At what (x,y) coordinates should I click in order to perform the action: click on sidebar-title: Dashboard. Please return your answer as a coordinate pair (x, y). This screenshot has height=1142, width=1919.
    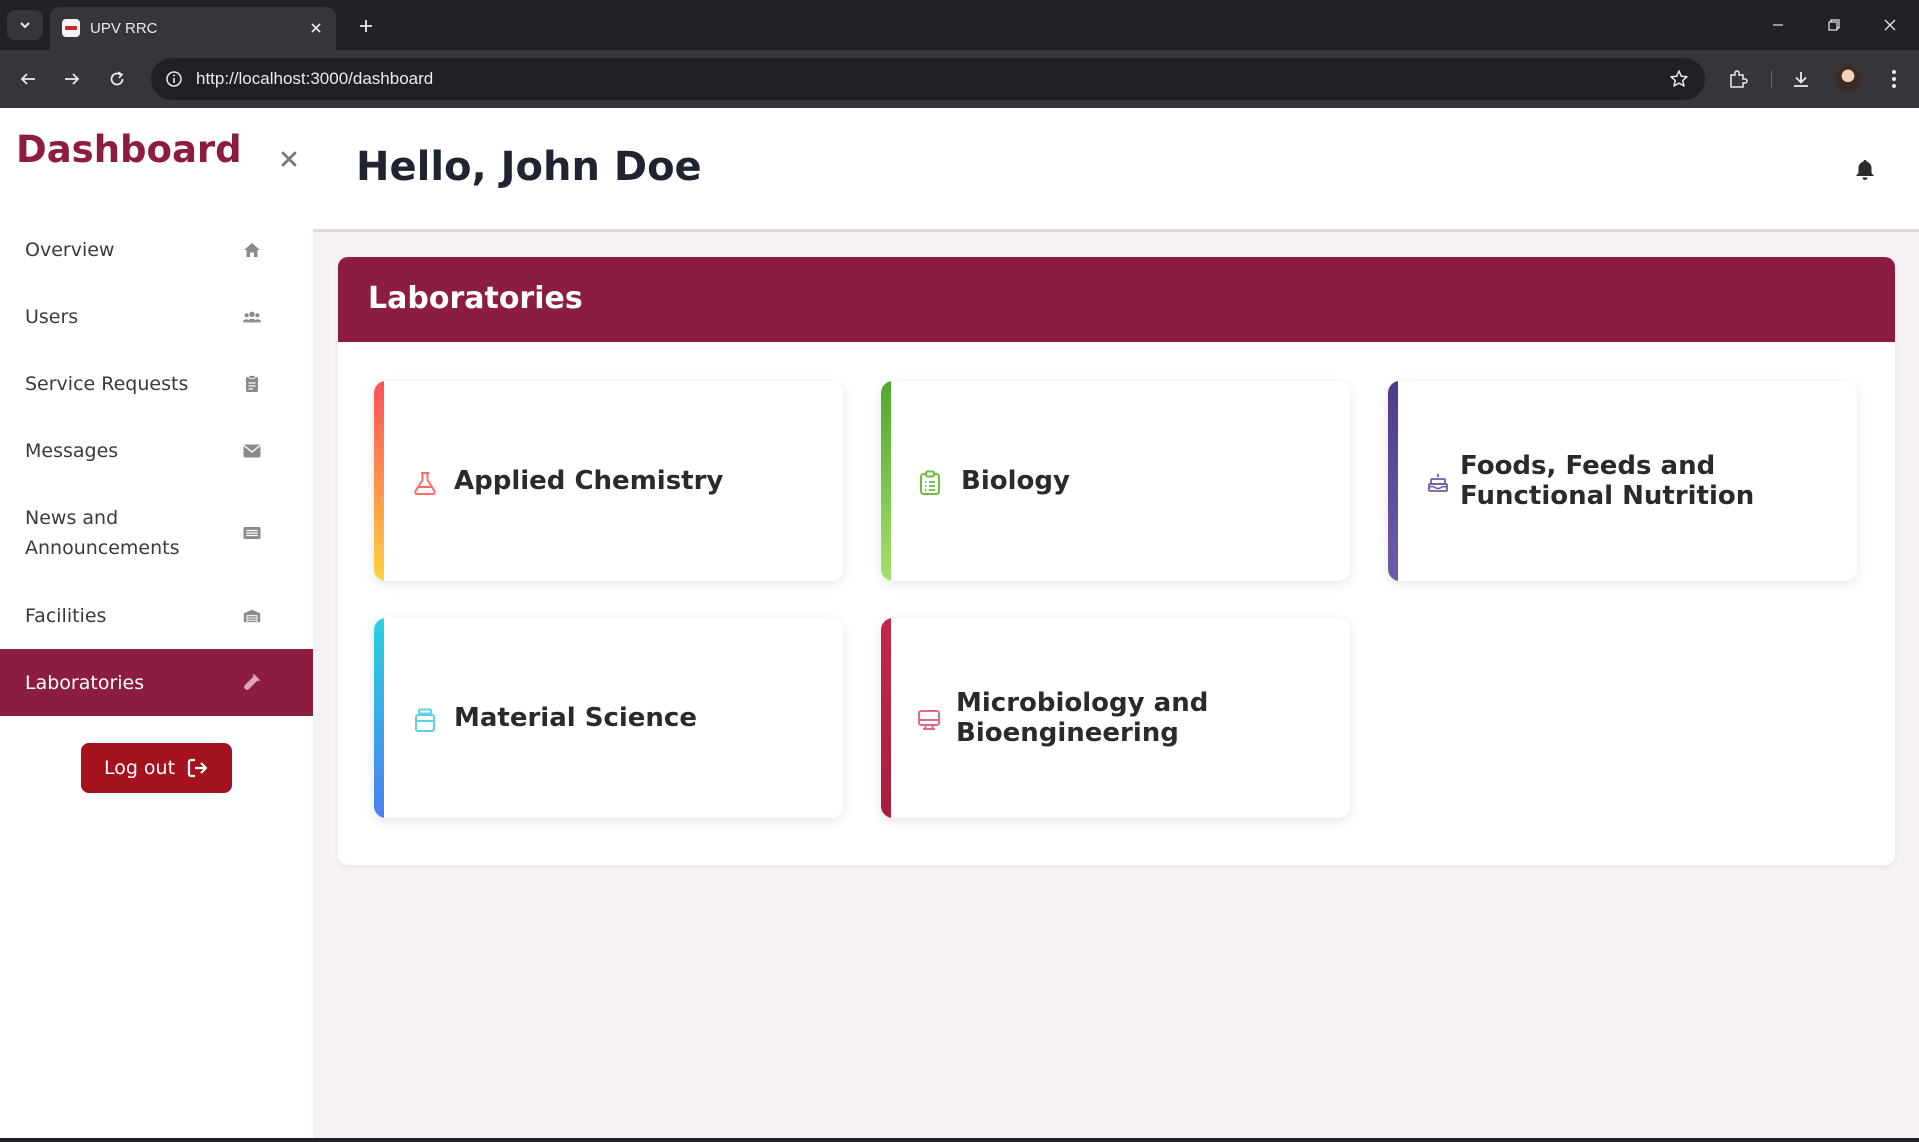
    Looking at the image, I should click on (129, 149).